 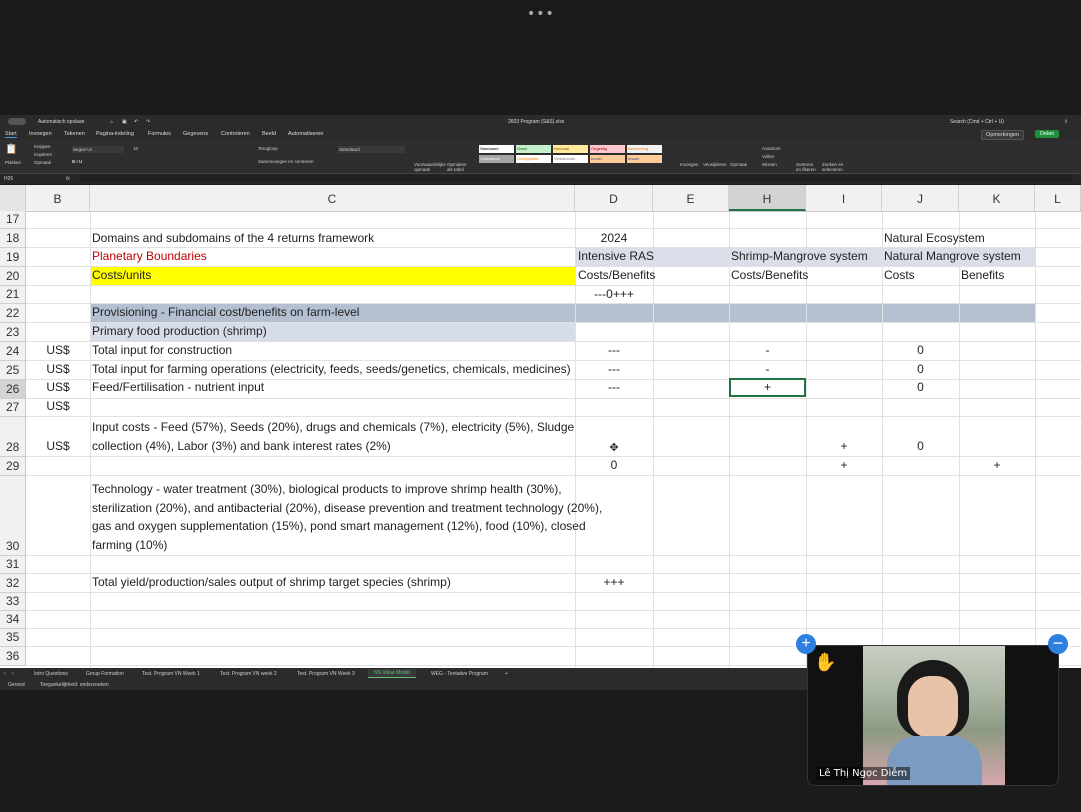 What do you see at coordinates (77, 161) in the screenshot?
I see `bold-button: B I U` at bounding box center [77, 161].